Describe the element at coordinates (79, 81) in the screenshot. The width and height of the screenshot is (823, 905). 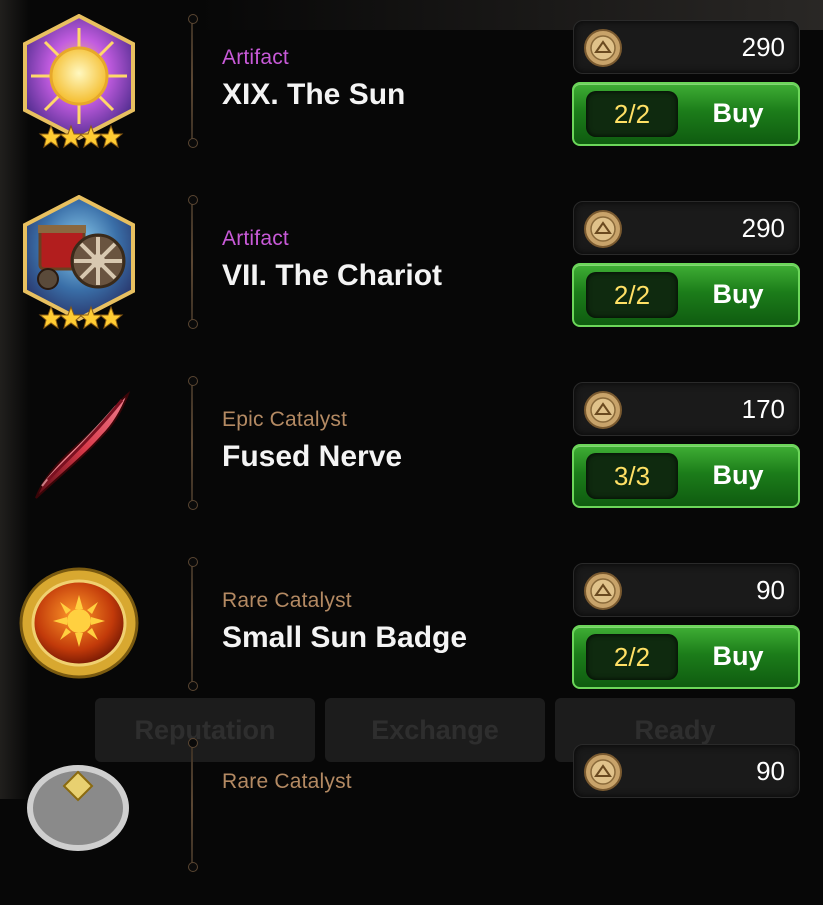
I see `sun-artifact-icon` at that location.